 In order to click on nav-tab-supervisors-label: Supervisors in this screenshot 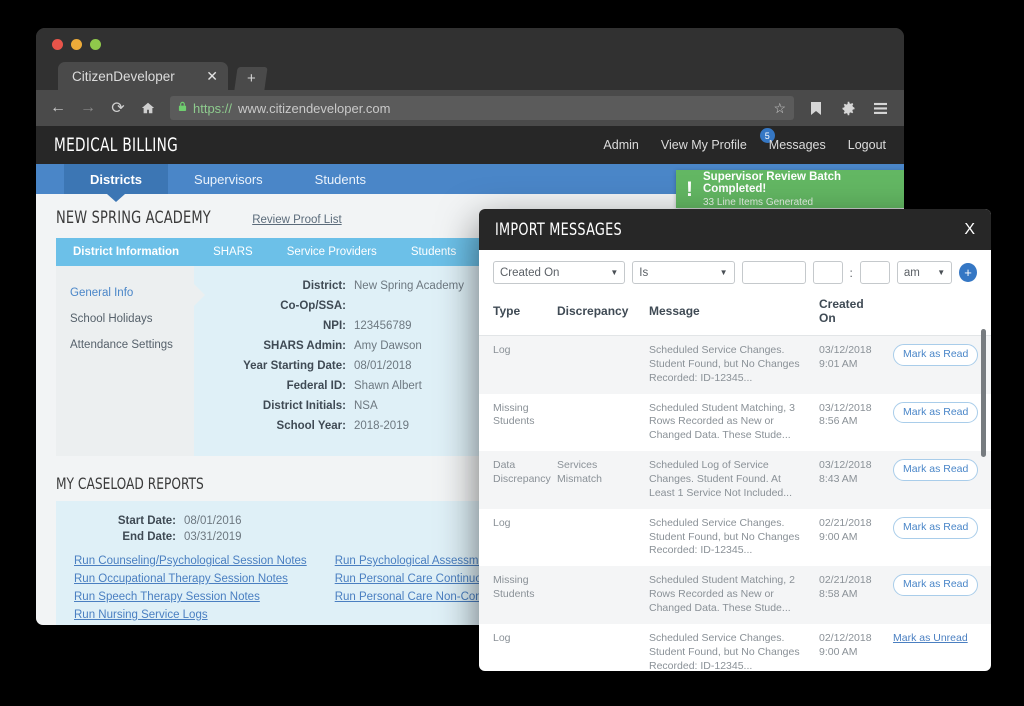, I will do `click(228, 179)`.